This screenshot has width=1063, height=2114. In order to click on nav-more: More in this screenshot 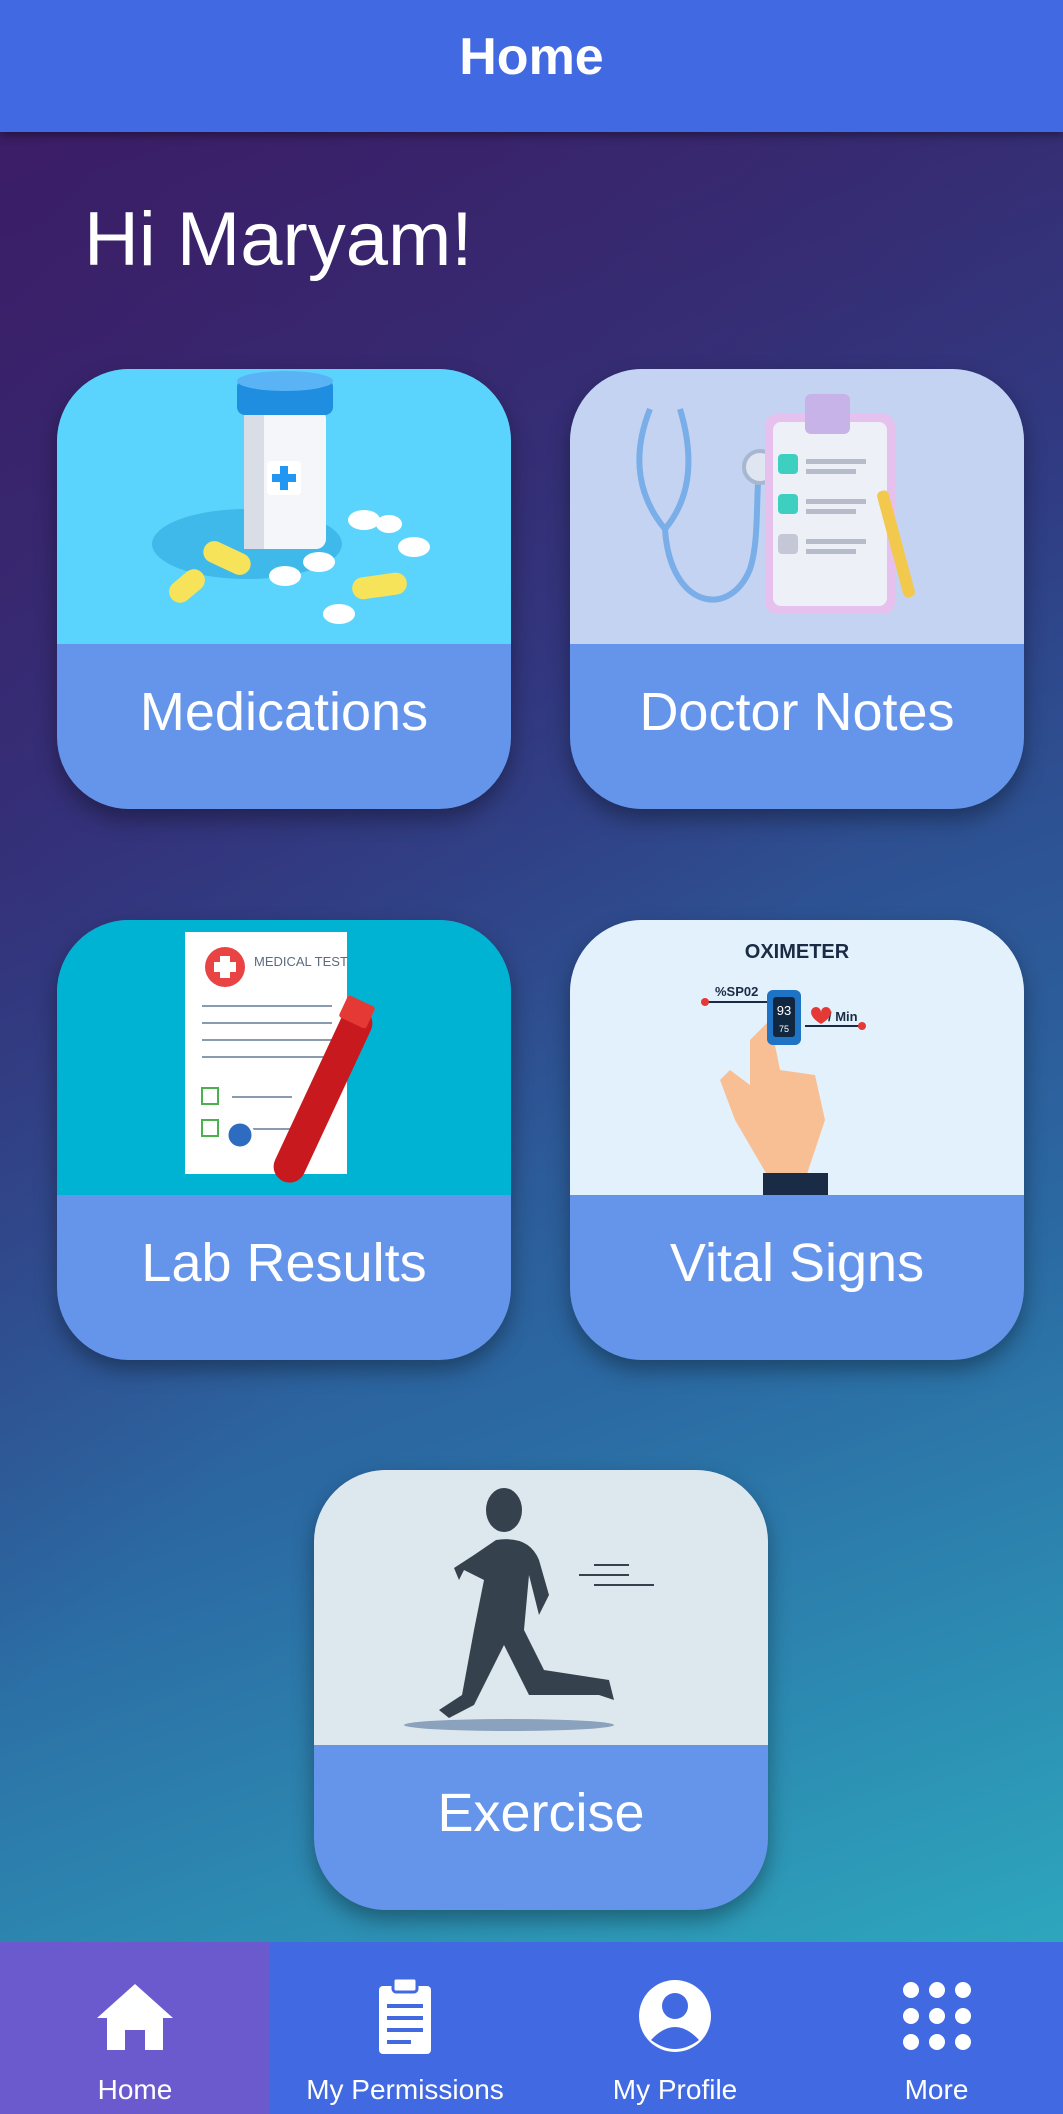, I will do `click(936, 2028)`.